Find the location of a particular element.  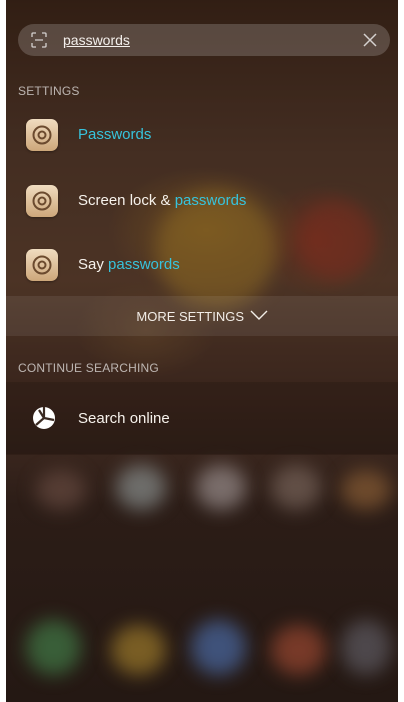

more-settings-button: MORE SETTINGS is located at coordinates (202, 316).